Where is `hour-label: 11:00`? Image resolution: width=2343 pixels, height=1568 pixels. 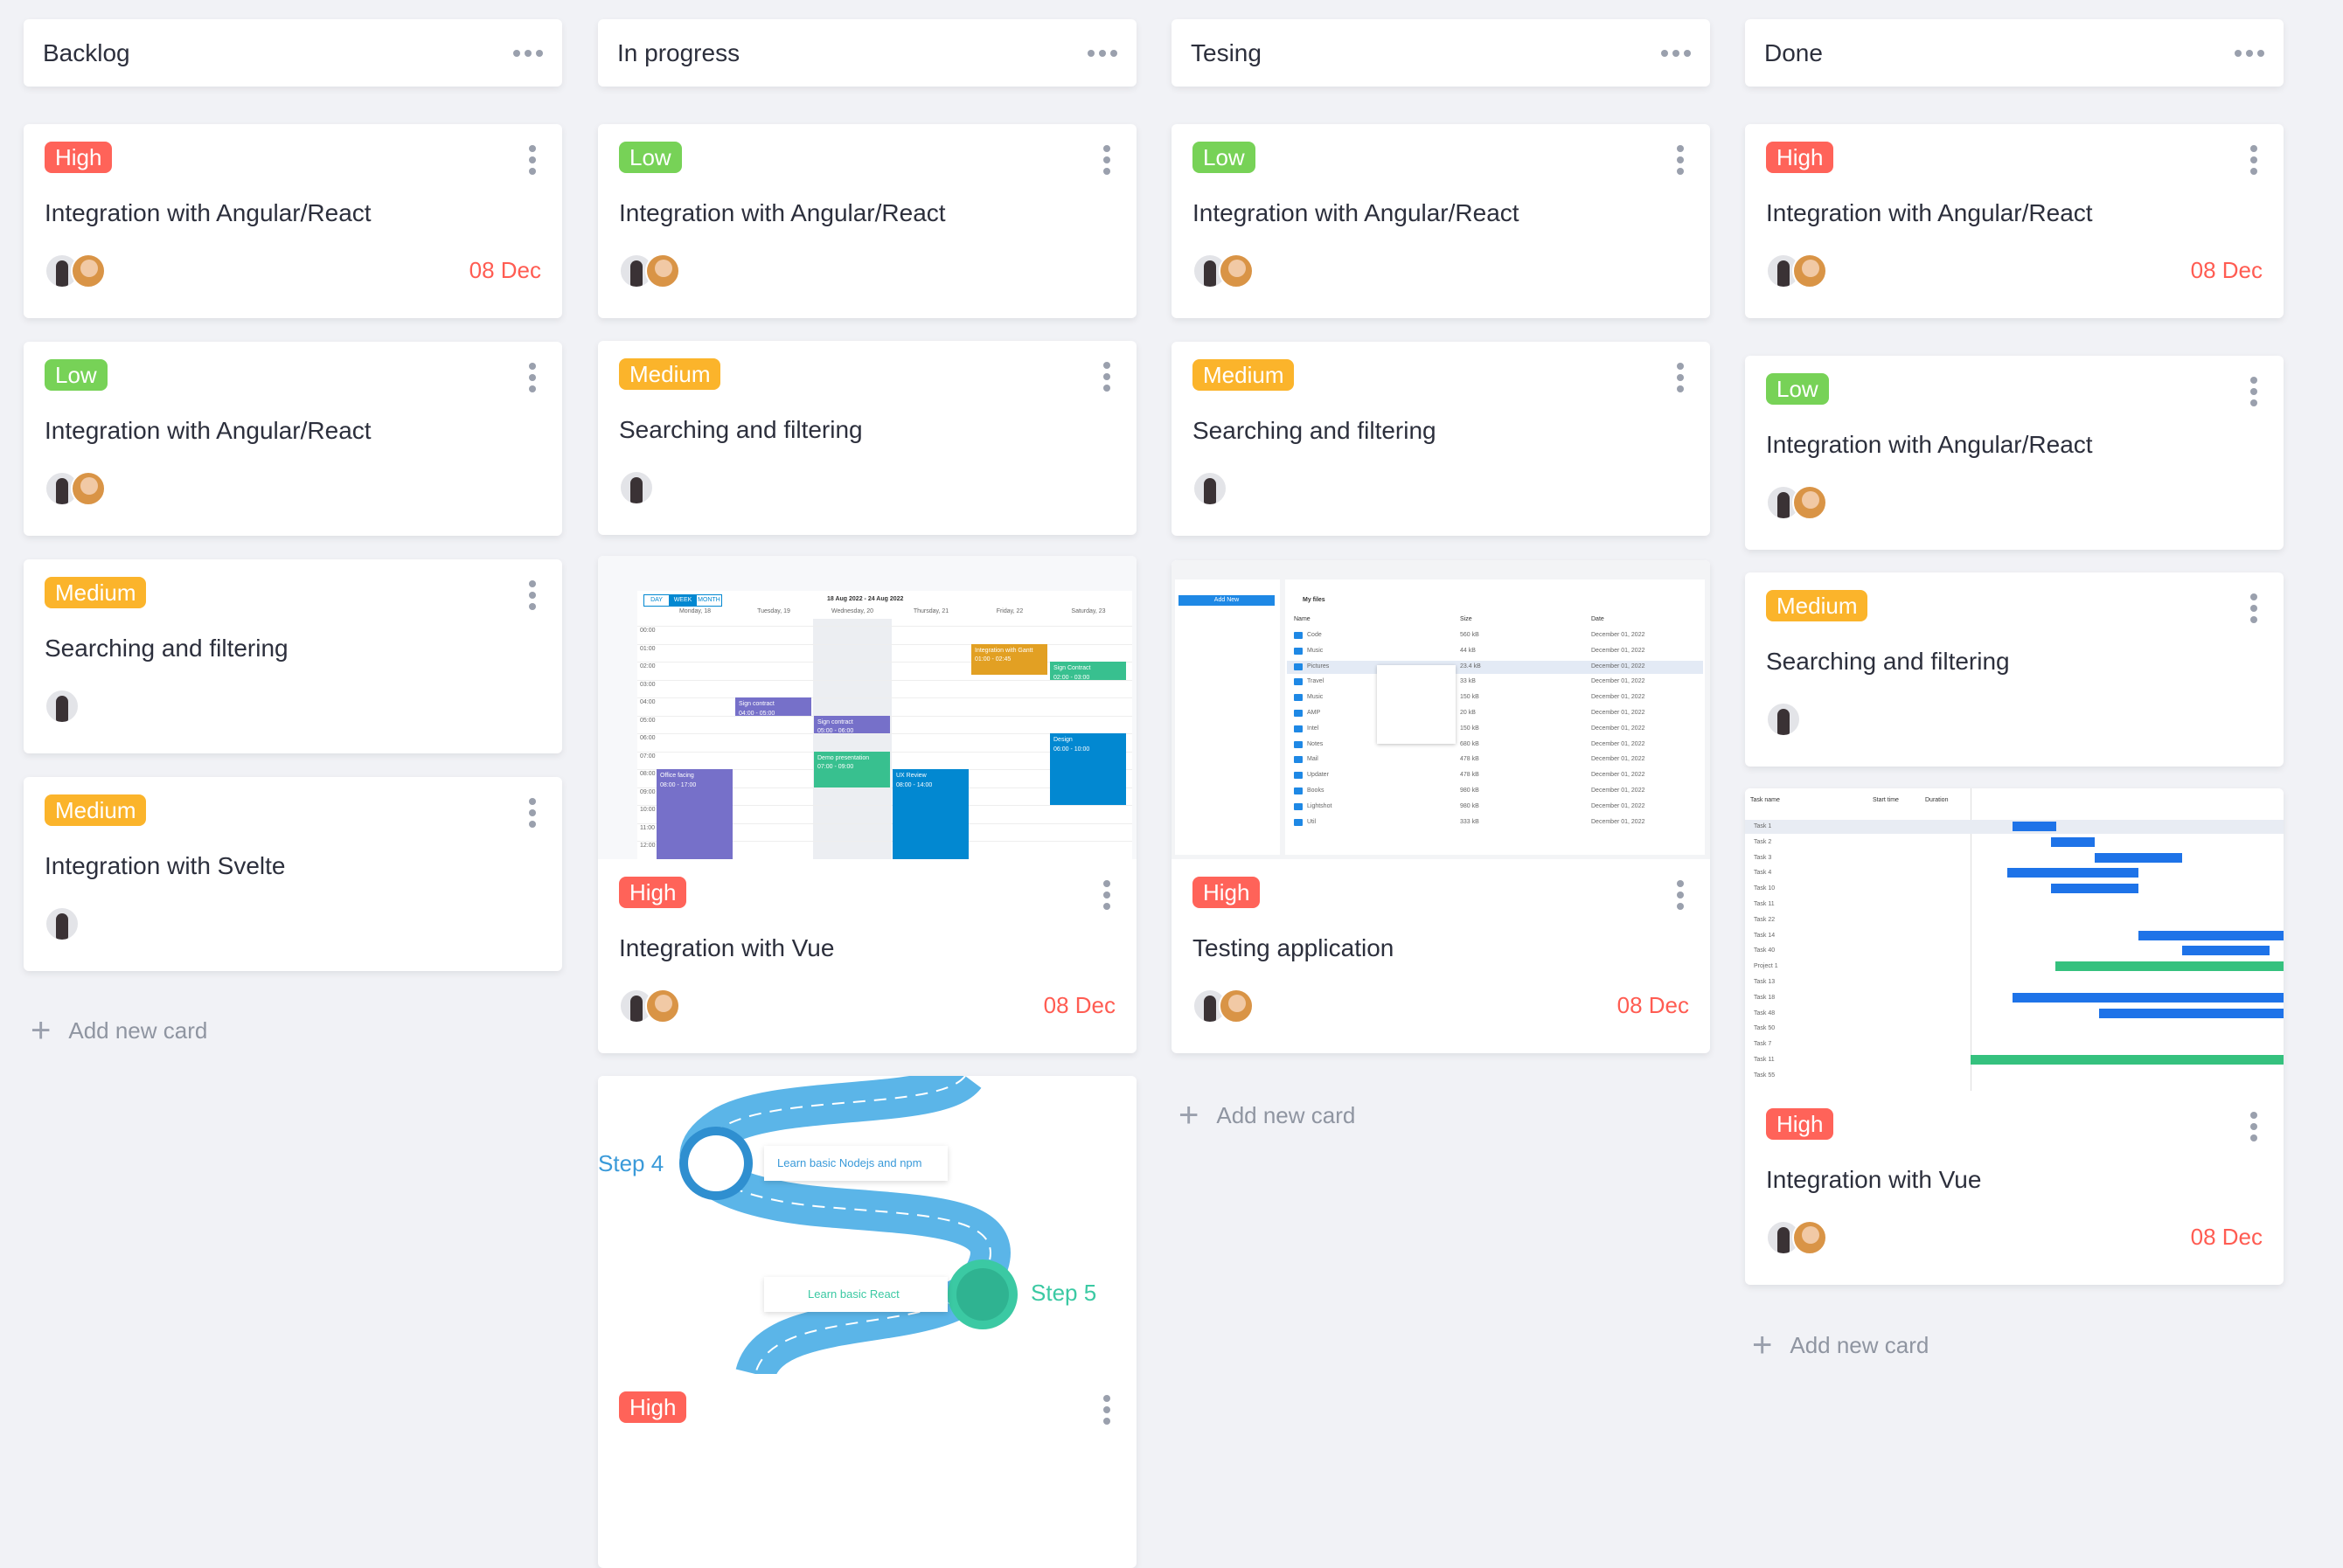 hour-label: 11:00 is located at coordinates (647, 828).